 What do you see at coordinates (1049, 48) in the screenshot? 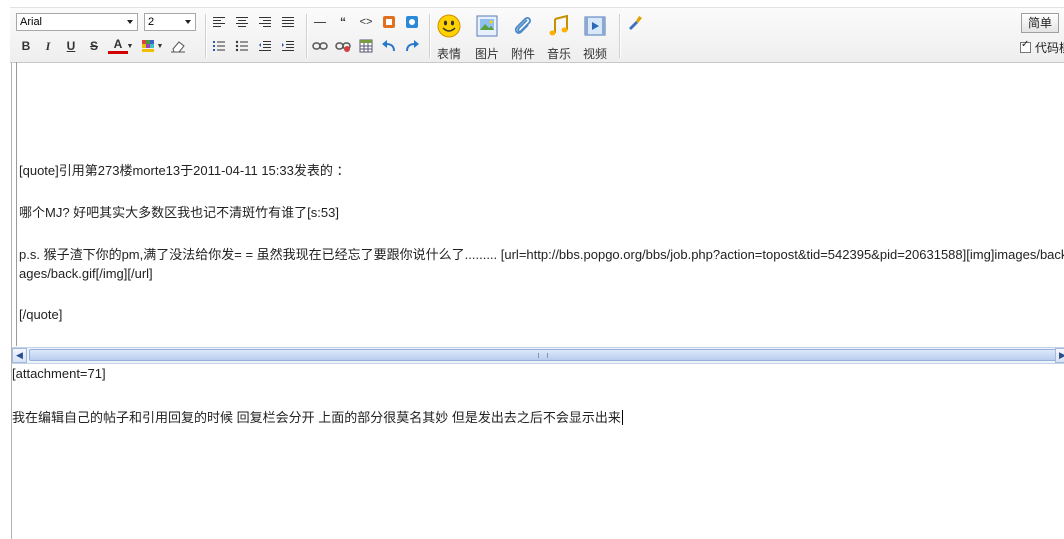
I see `code-mode-label: 代码模式` at bounding box center [1049, 48].